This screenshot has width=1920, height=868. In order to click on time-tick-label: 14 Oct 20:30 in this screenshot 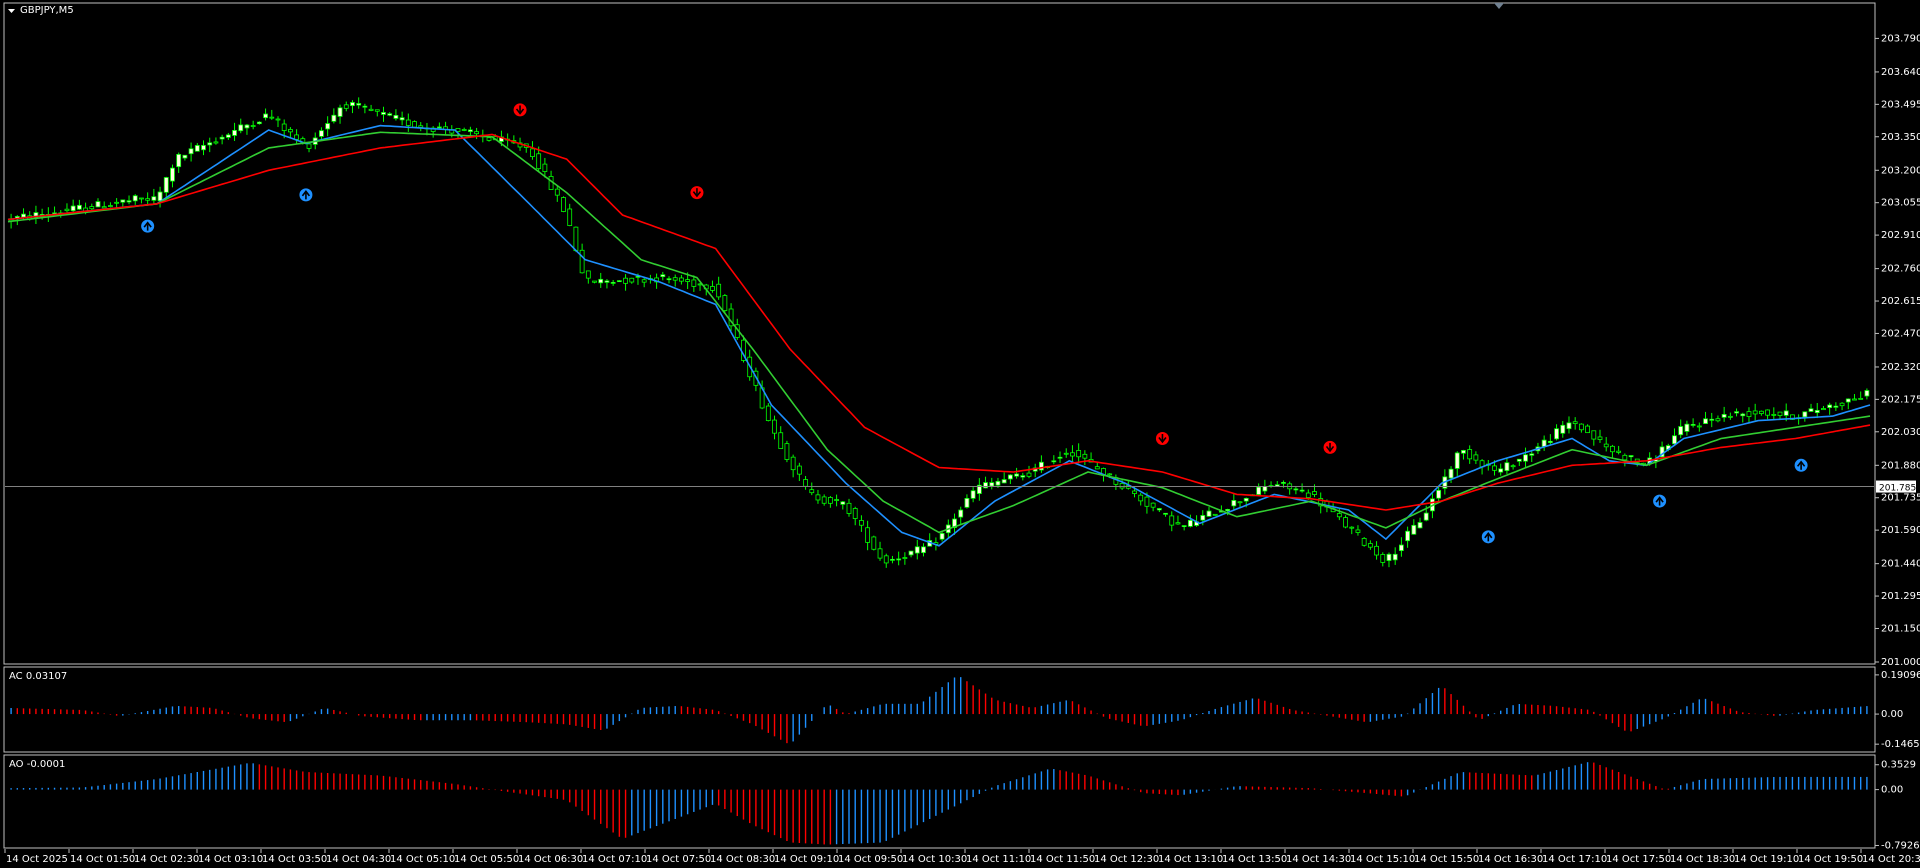, I will do `click(1891, 859)`.